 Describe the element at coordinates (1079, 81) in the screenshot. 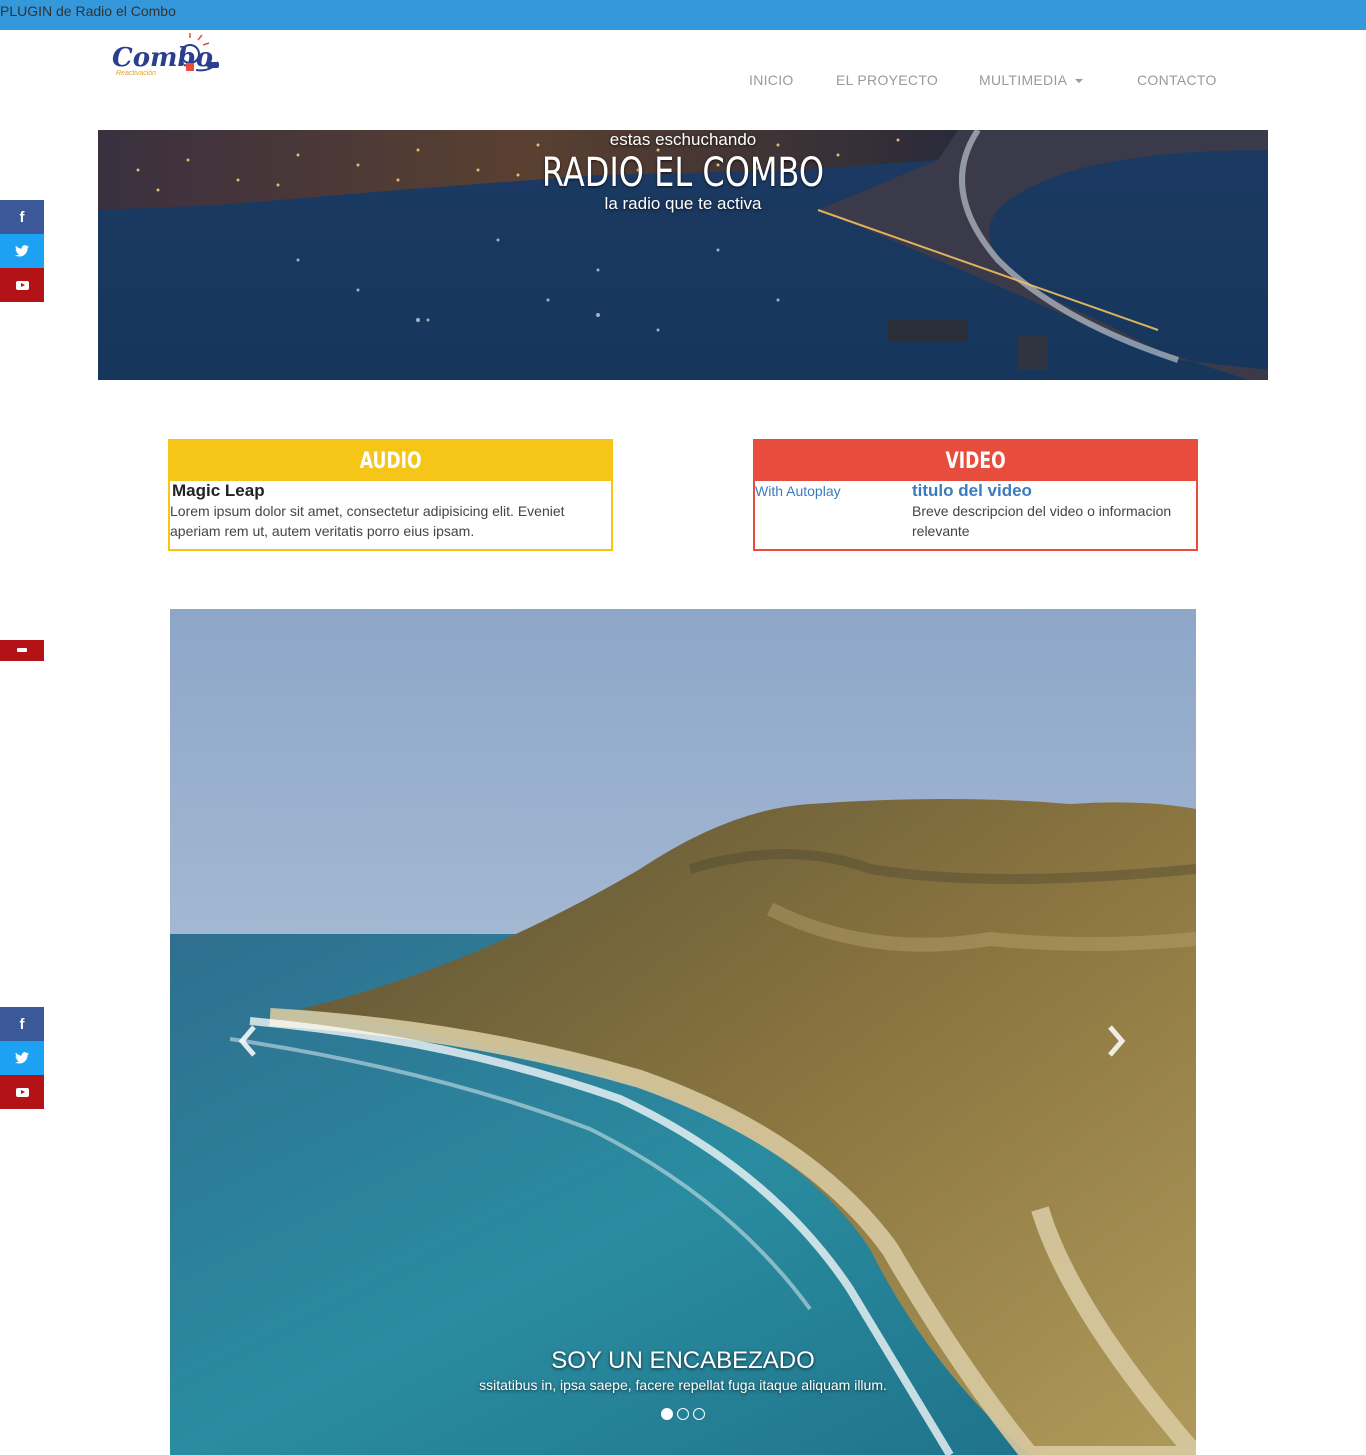

I see `caret-down-icon` at that location.